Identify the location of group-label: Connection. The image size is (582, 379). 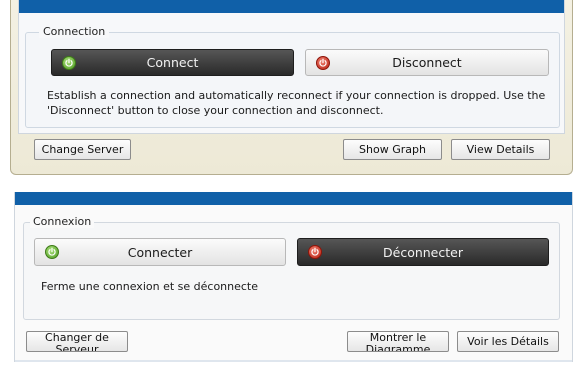
(74, 31).